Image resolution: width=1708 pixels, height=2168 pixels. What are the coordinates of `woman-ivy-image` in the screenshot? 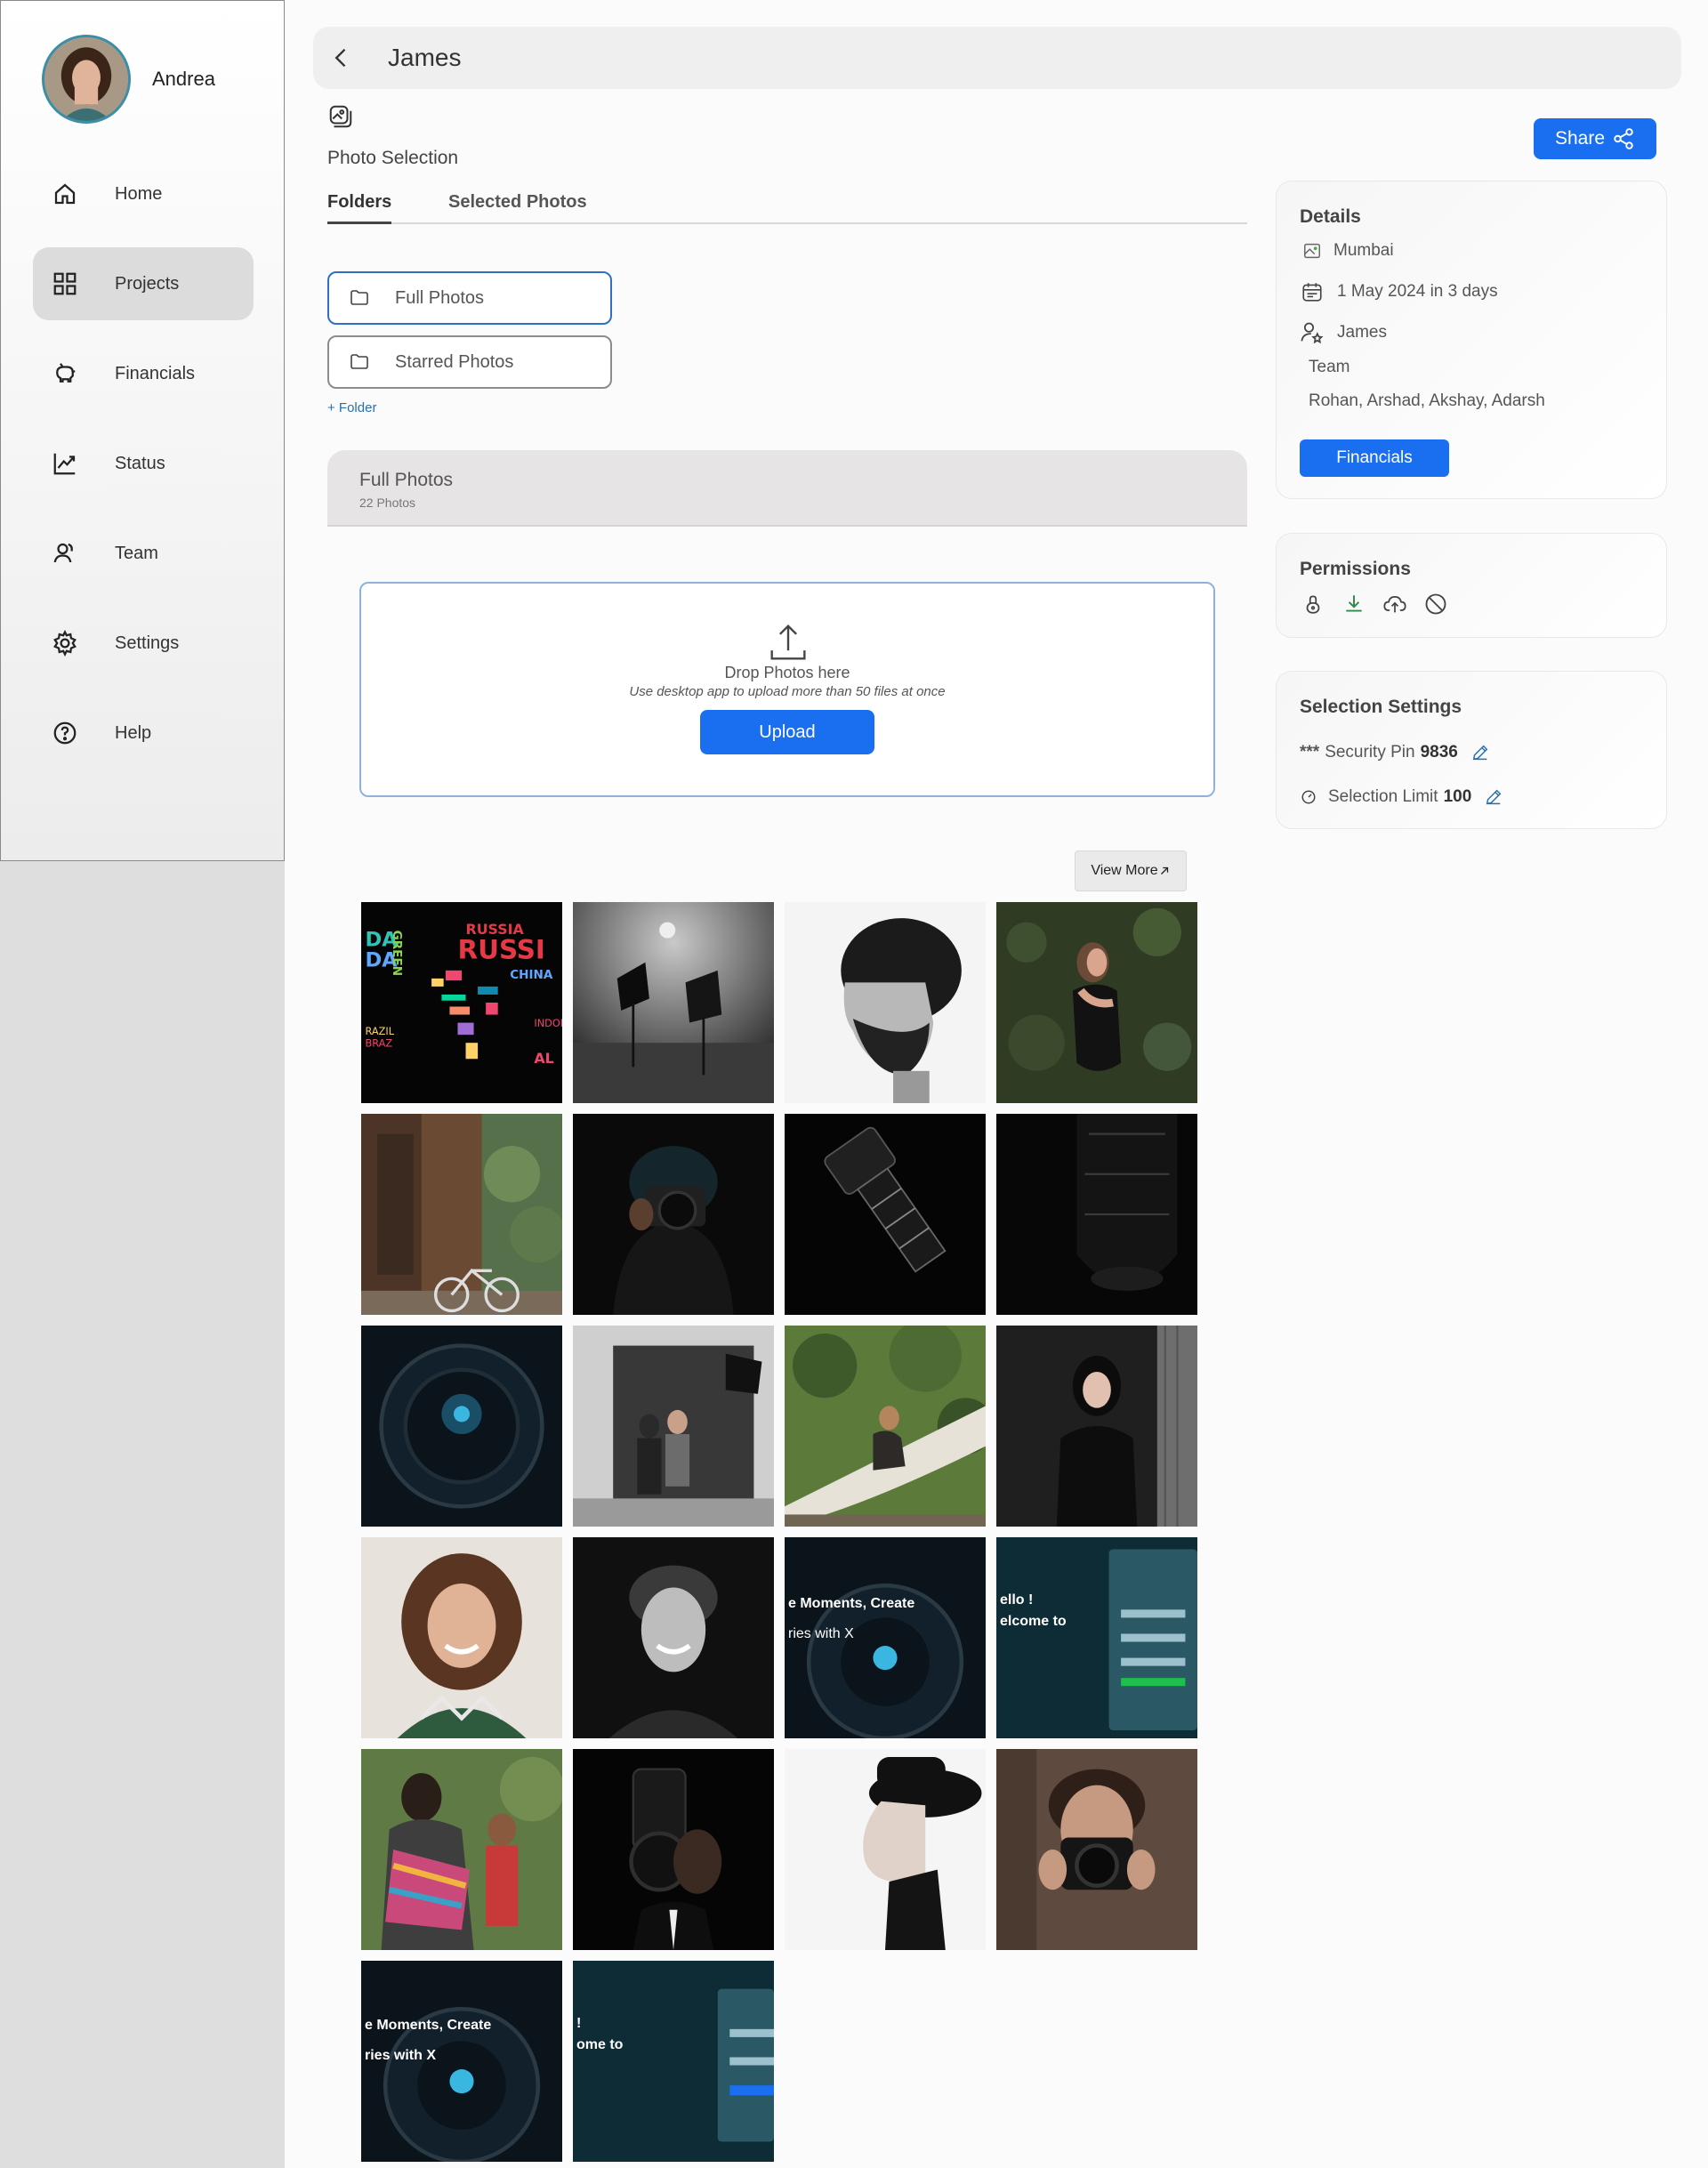 It's located at (1096, 1003).